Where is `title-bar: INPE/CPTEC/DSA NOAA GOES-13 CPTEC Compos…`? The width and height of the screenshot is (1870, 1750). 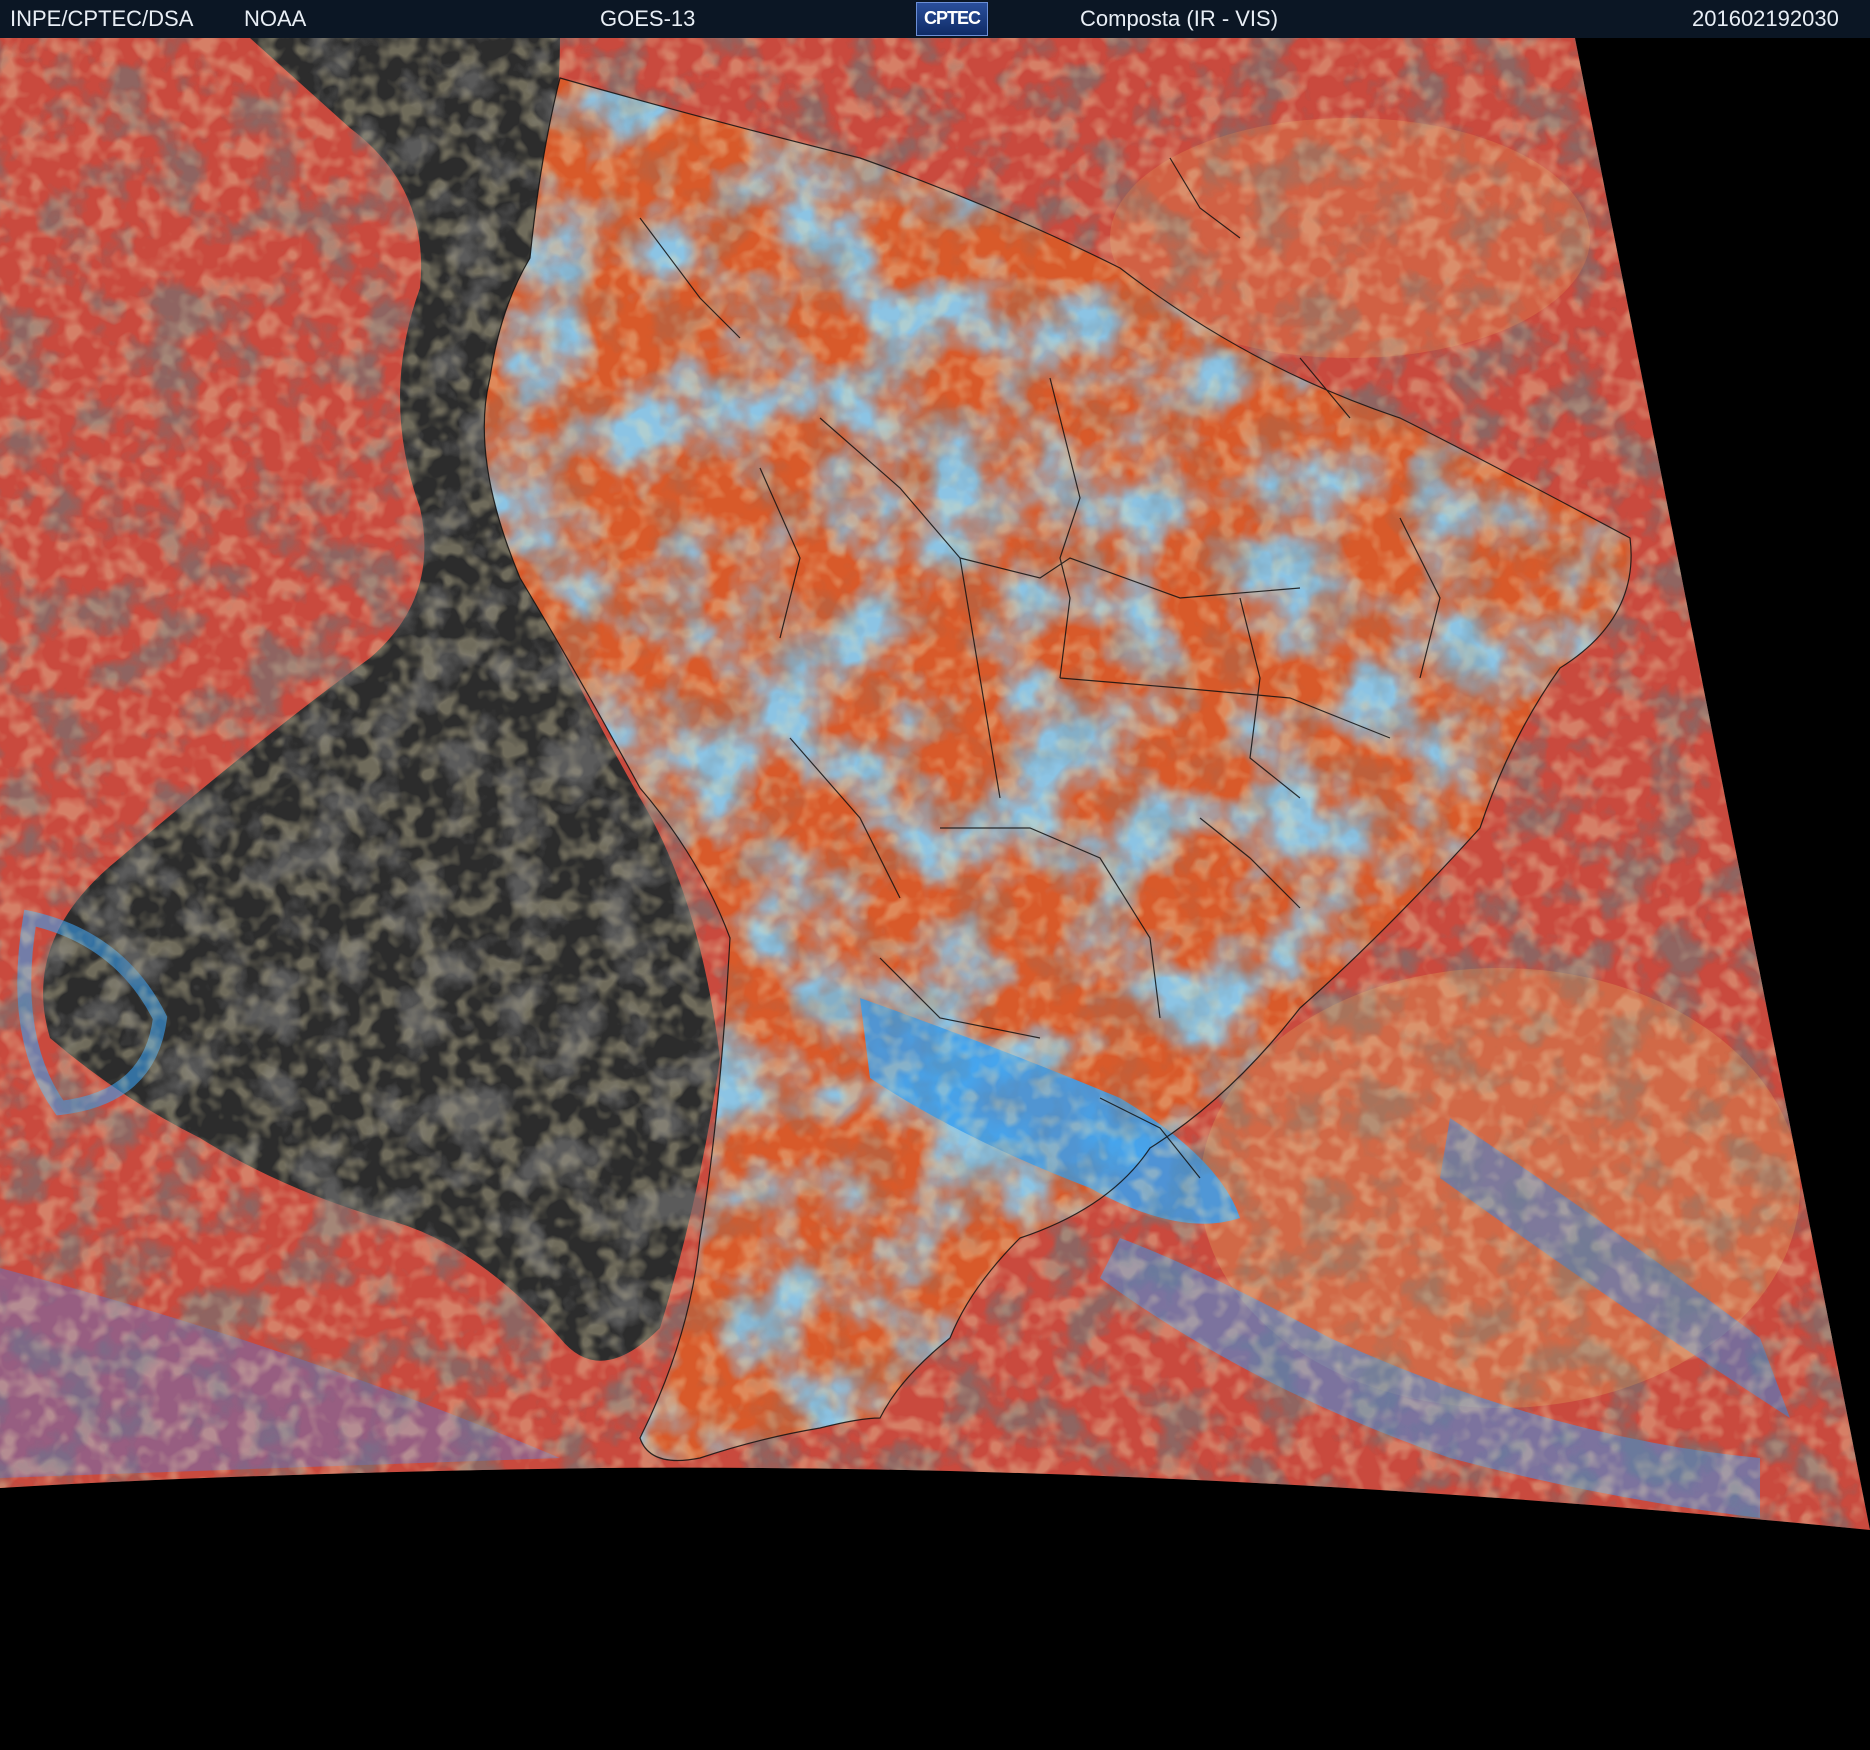
title-bar: INPE/CPTEC/DSA NOAA GOES-13 CPTEC Compos… is located at coordinates (935, 19).